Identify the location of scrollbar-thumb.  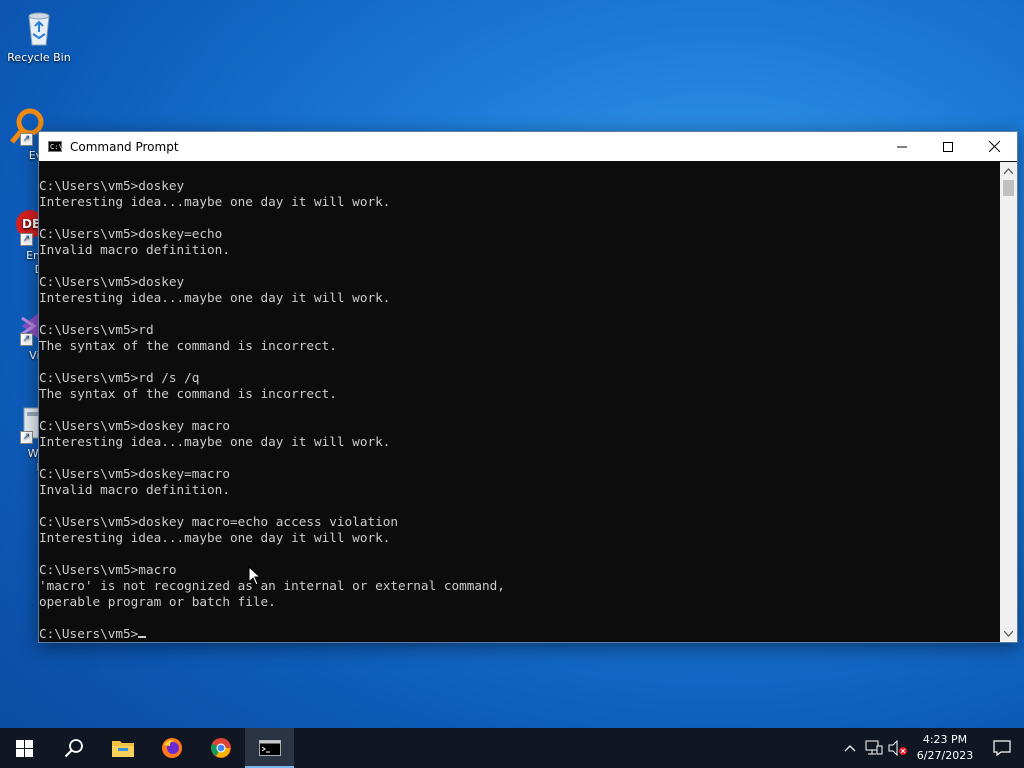
(1008, 188).